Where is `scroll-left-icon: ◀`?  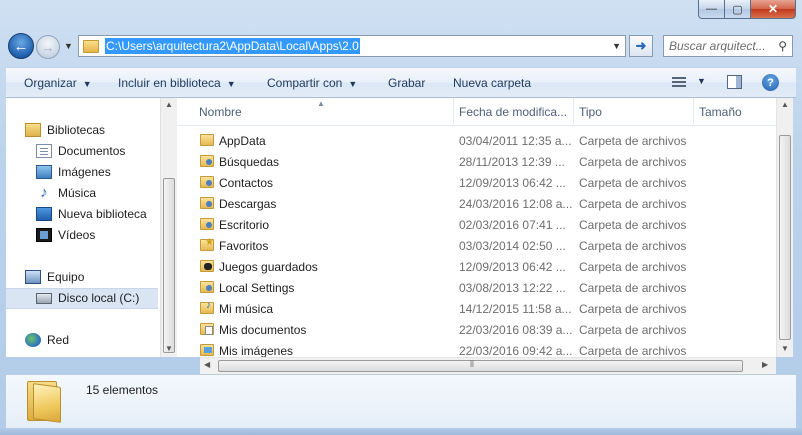
scroll-left-icon: ◀ is located at coordinates (207, 364).